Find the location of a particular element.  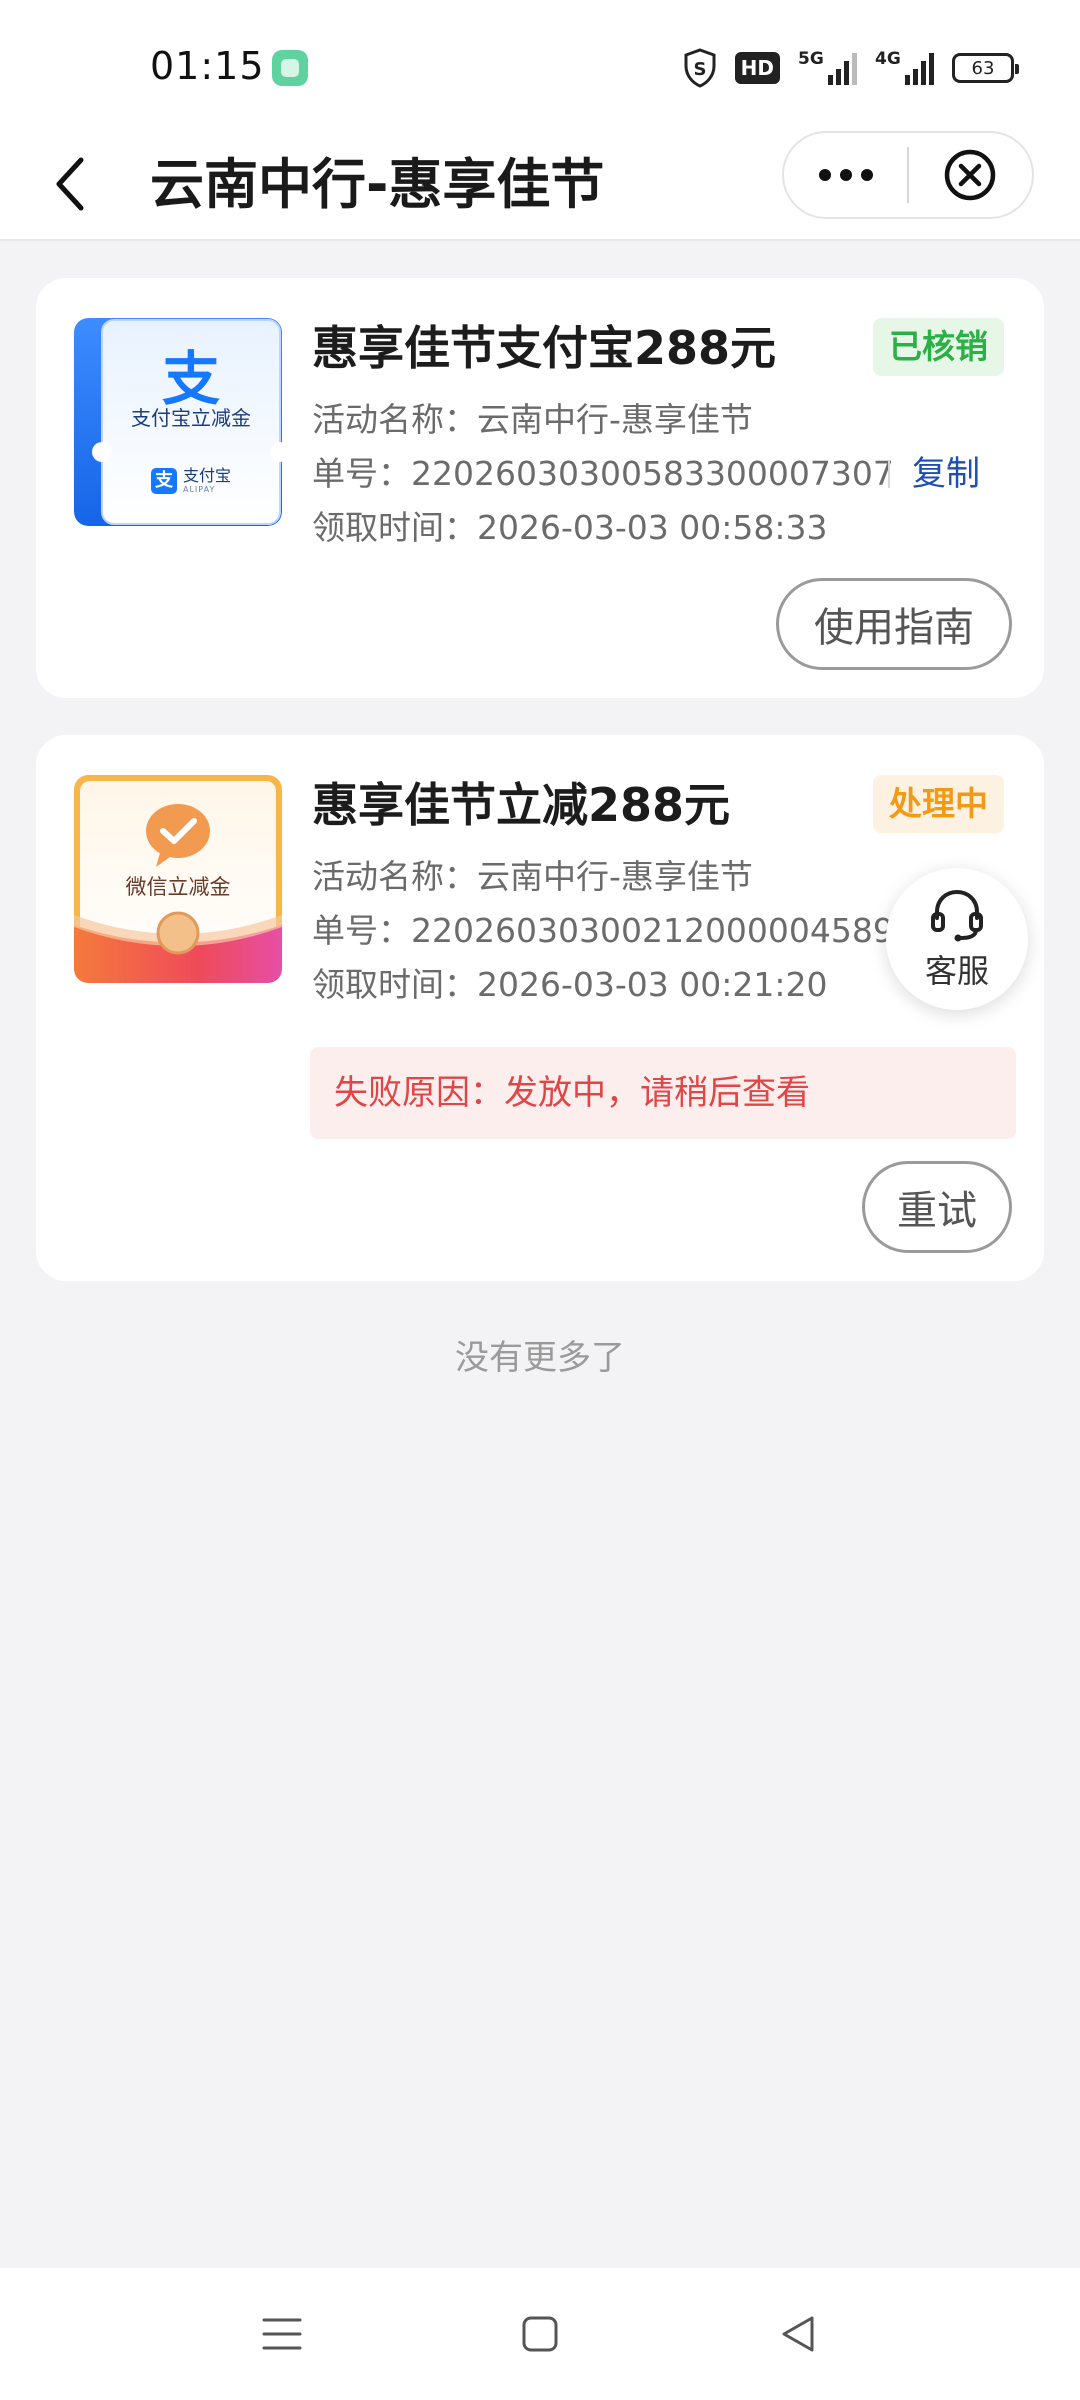

chevron-left-icon is located at coordinates (70, 184).